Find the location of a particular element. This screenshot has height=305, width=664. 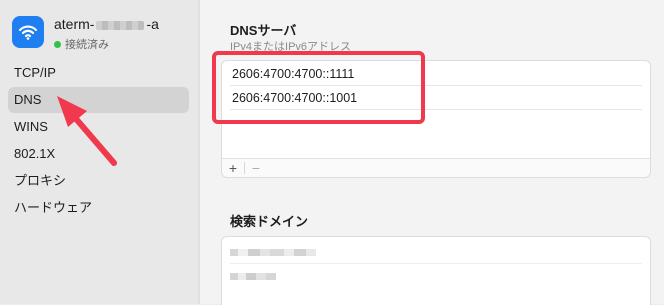

annotation-arrow is located at coordinates (87, 131).